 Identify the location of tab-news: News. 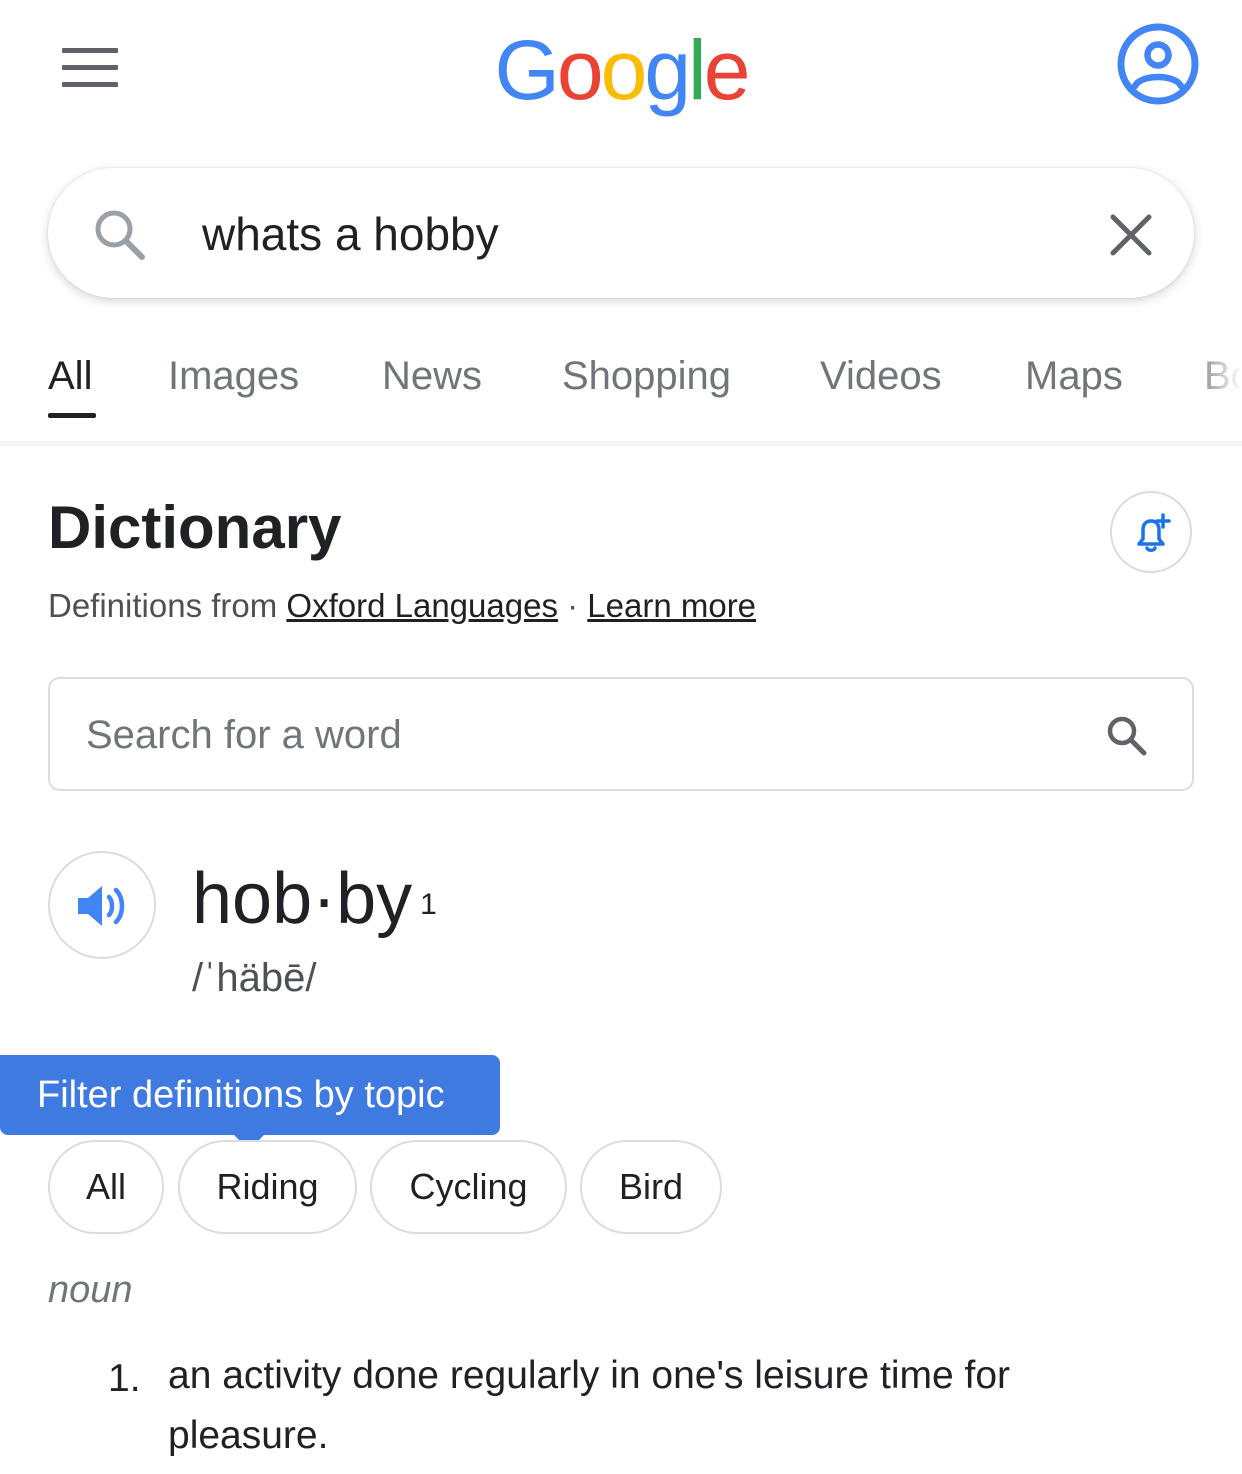
(432, 376).